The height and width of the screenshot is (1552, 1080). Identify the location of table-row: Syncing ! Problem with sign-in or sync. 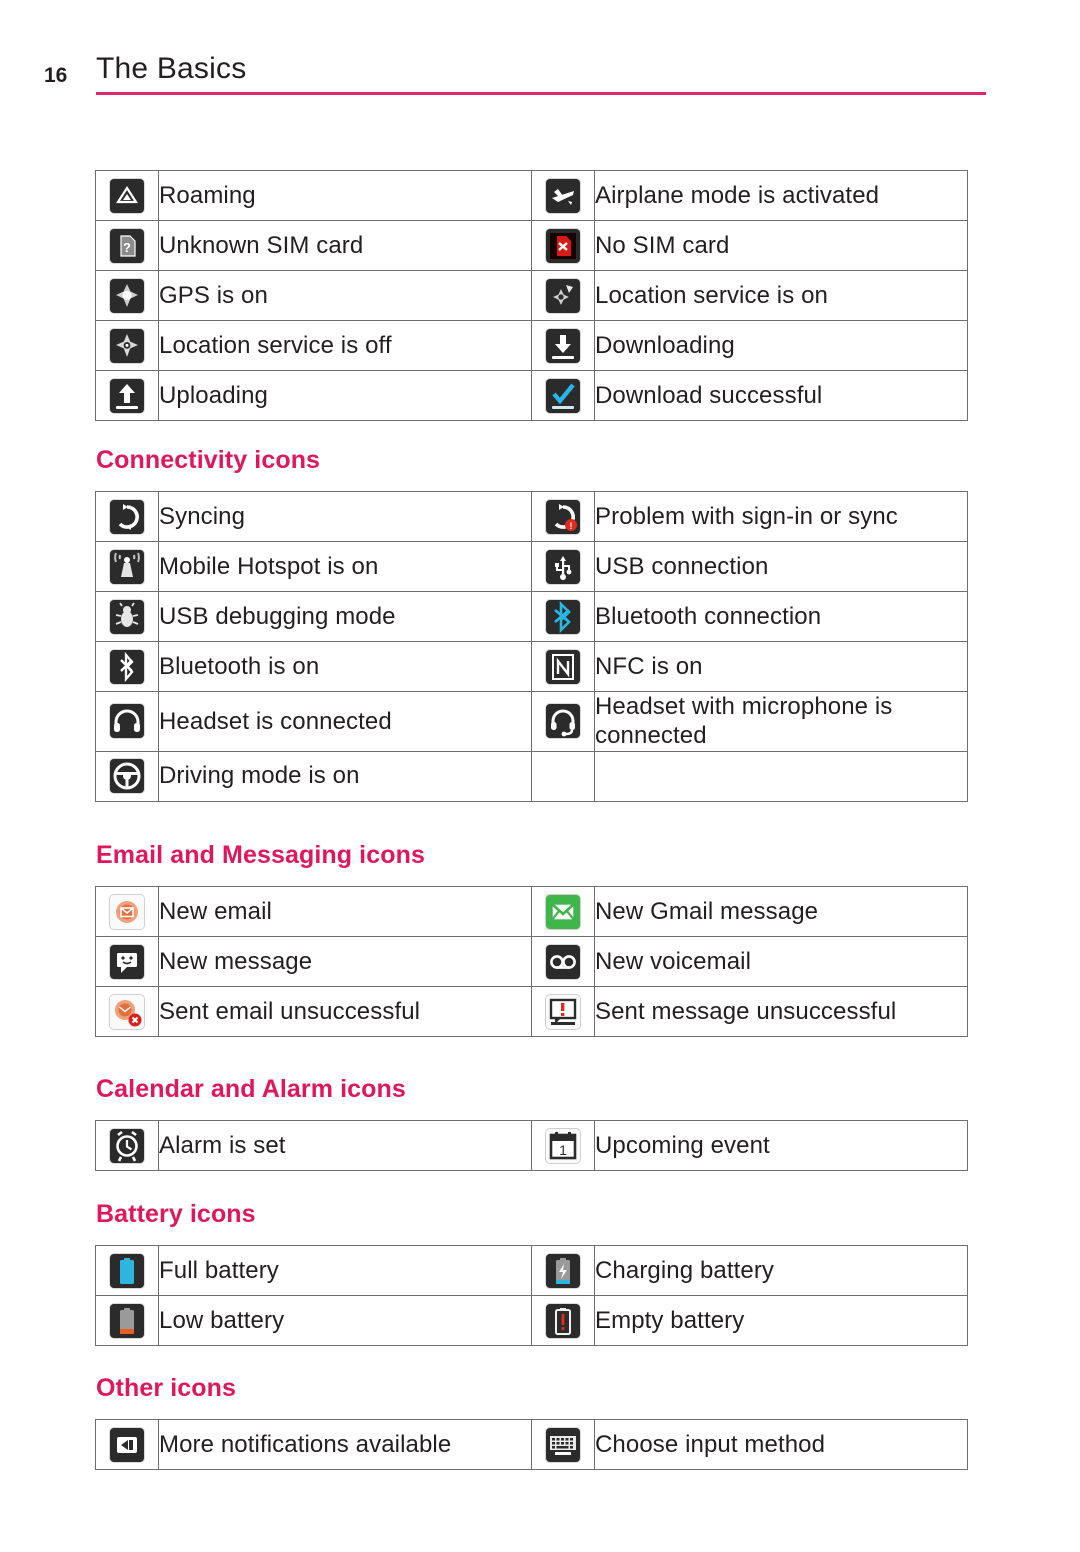
(531, 516).